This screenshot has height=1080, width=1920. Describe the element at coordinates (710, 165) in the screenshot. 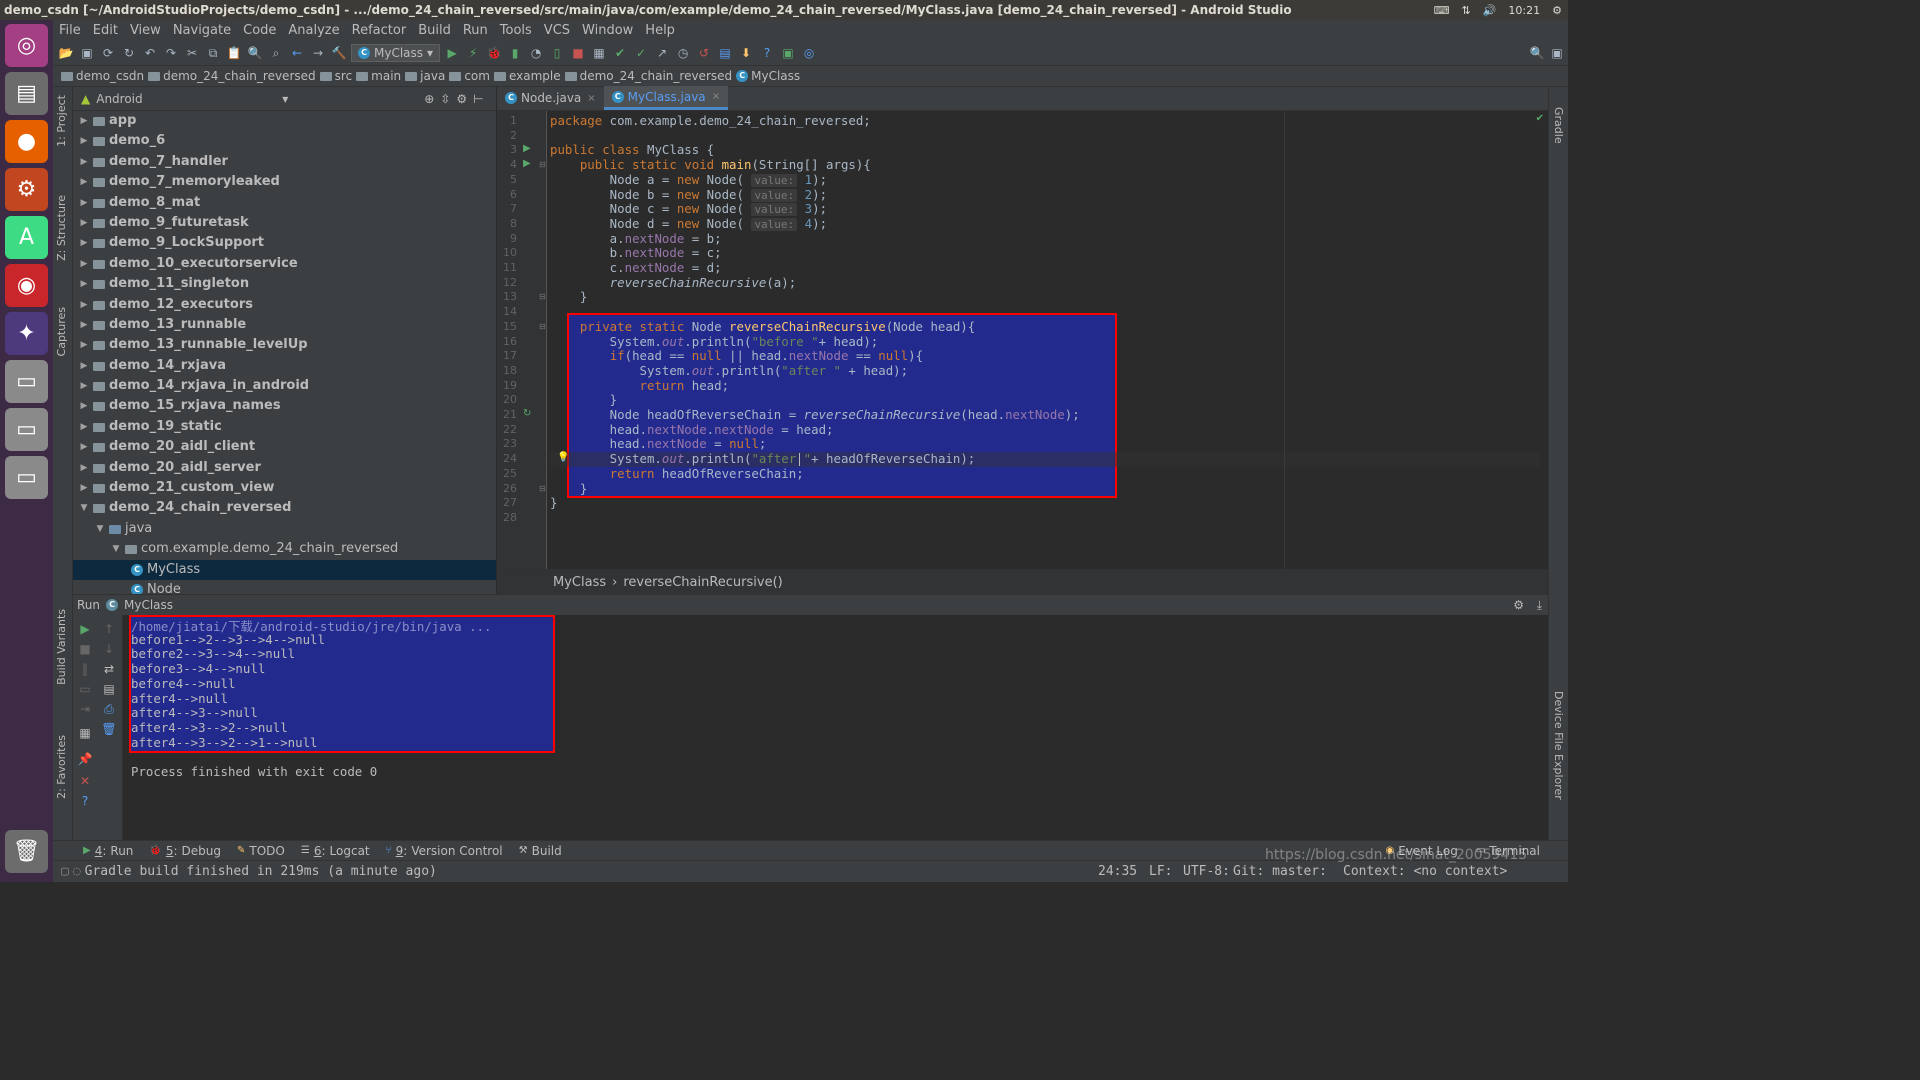

I see `code-line: public static void main(String[] args){` at that location.